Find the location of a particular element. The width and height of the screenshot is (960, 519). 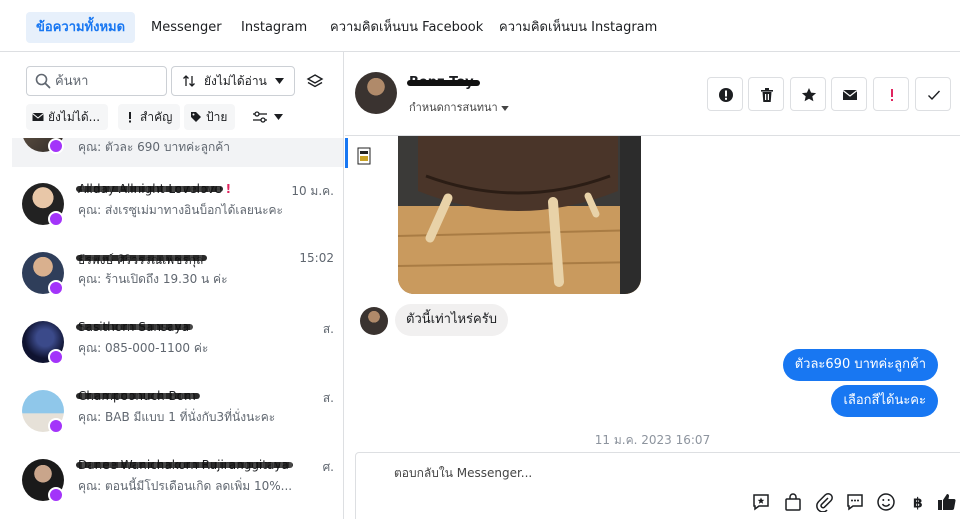

conversation-header: Benz Toy กำหนดการสนทนา is located at coordinates (652, 94).